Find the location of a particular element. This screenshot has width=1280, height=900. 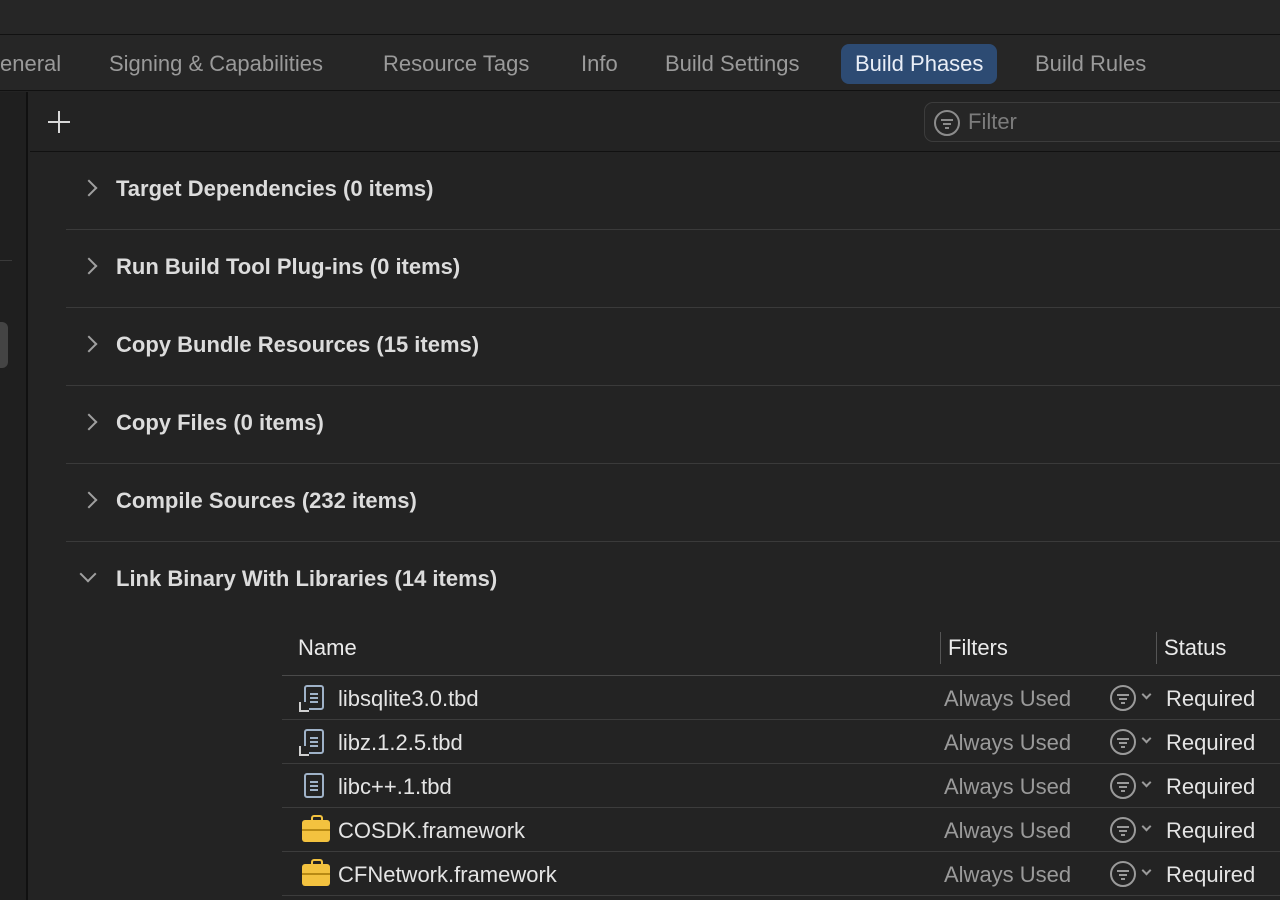

window-titlebar is located at coordinates (640, 17).